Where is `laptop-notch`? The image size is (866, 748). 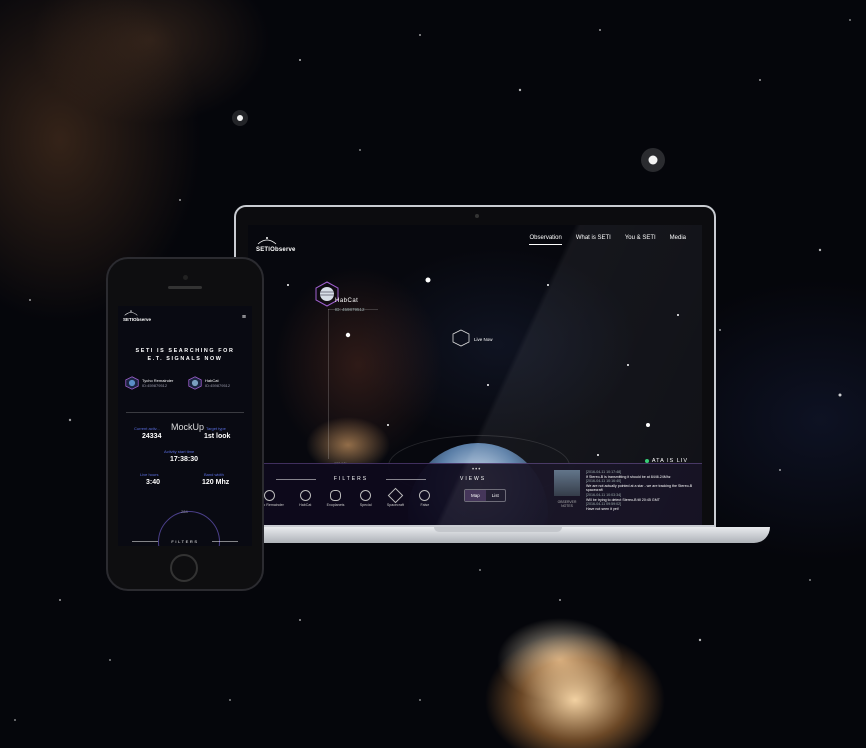
laptop-notch is located at coordinates (498, 529).